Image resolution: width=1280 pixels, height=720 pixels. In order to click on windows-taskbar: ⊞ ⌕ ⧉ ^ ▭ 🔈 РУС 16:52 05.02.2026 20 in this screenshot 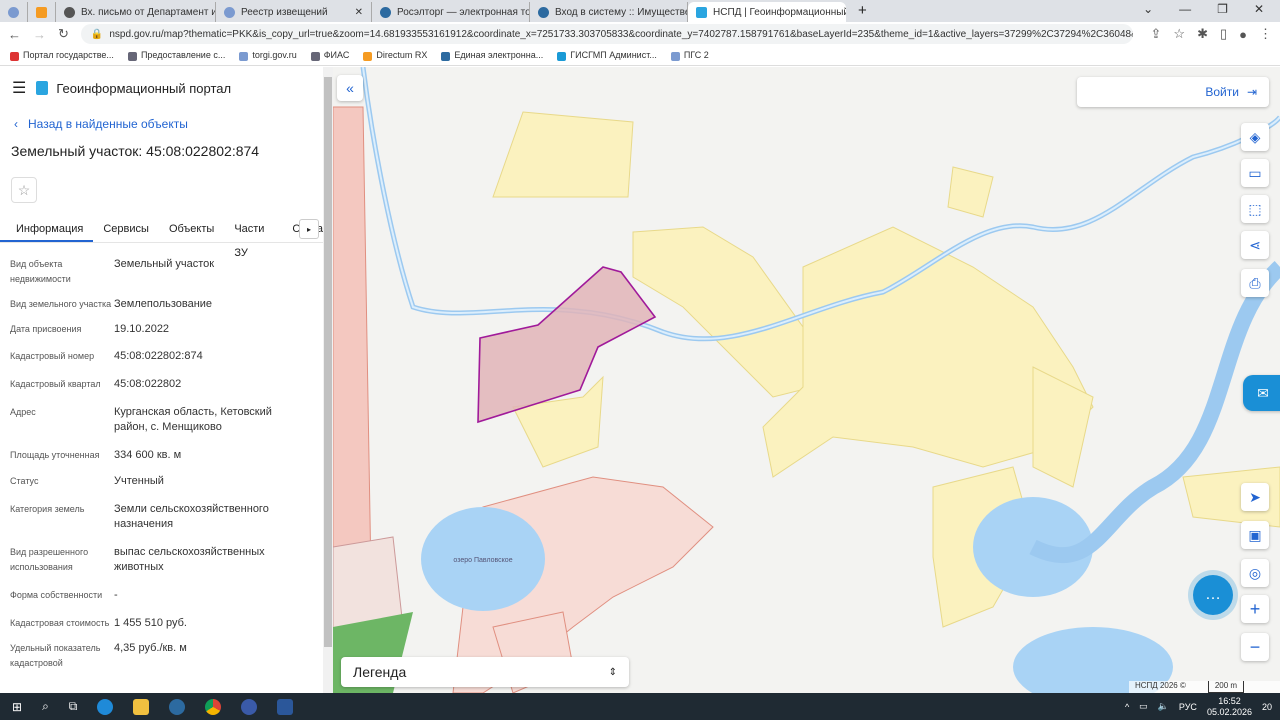, I will do `click(640, 706)`.